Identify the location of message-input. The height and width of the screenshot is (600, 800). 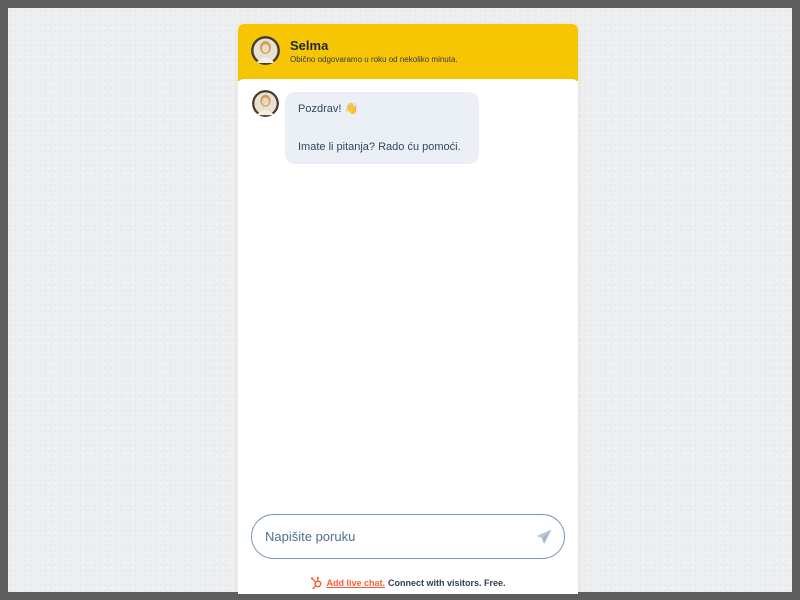
(390, 536).